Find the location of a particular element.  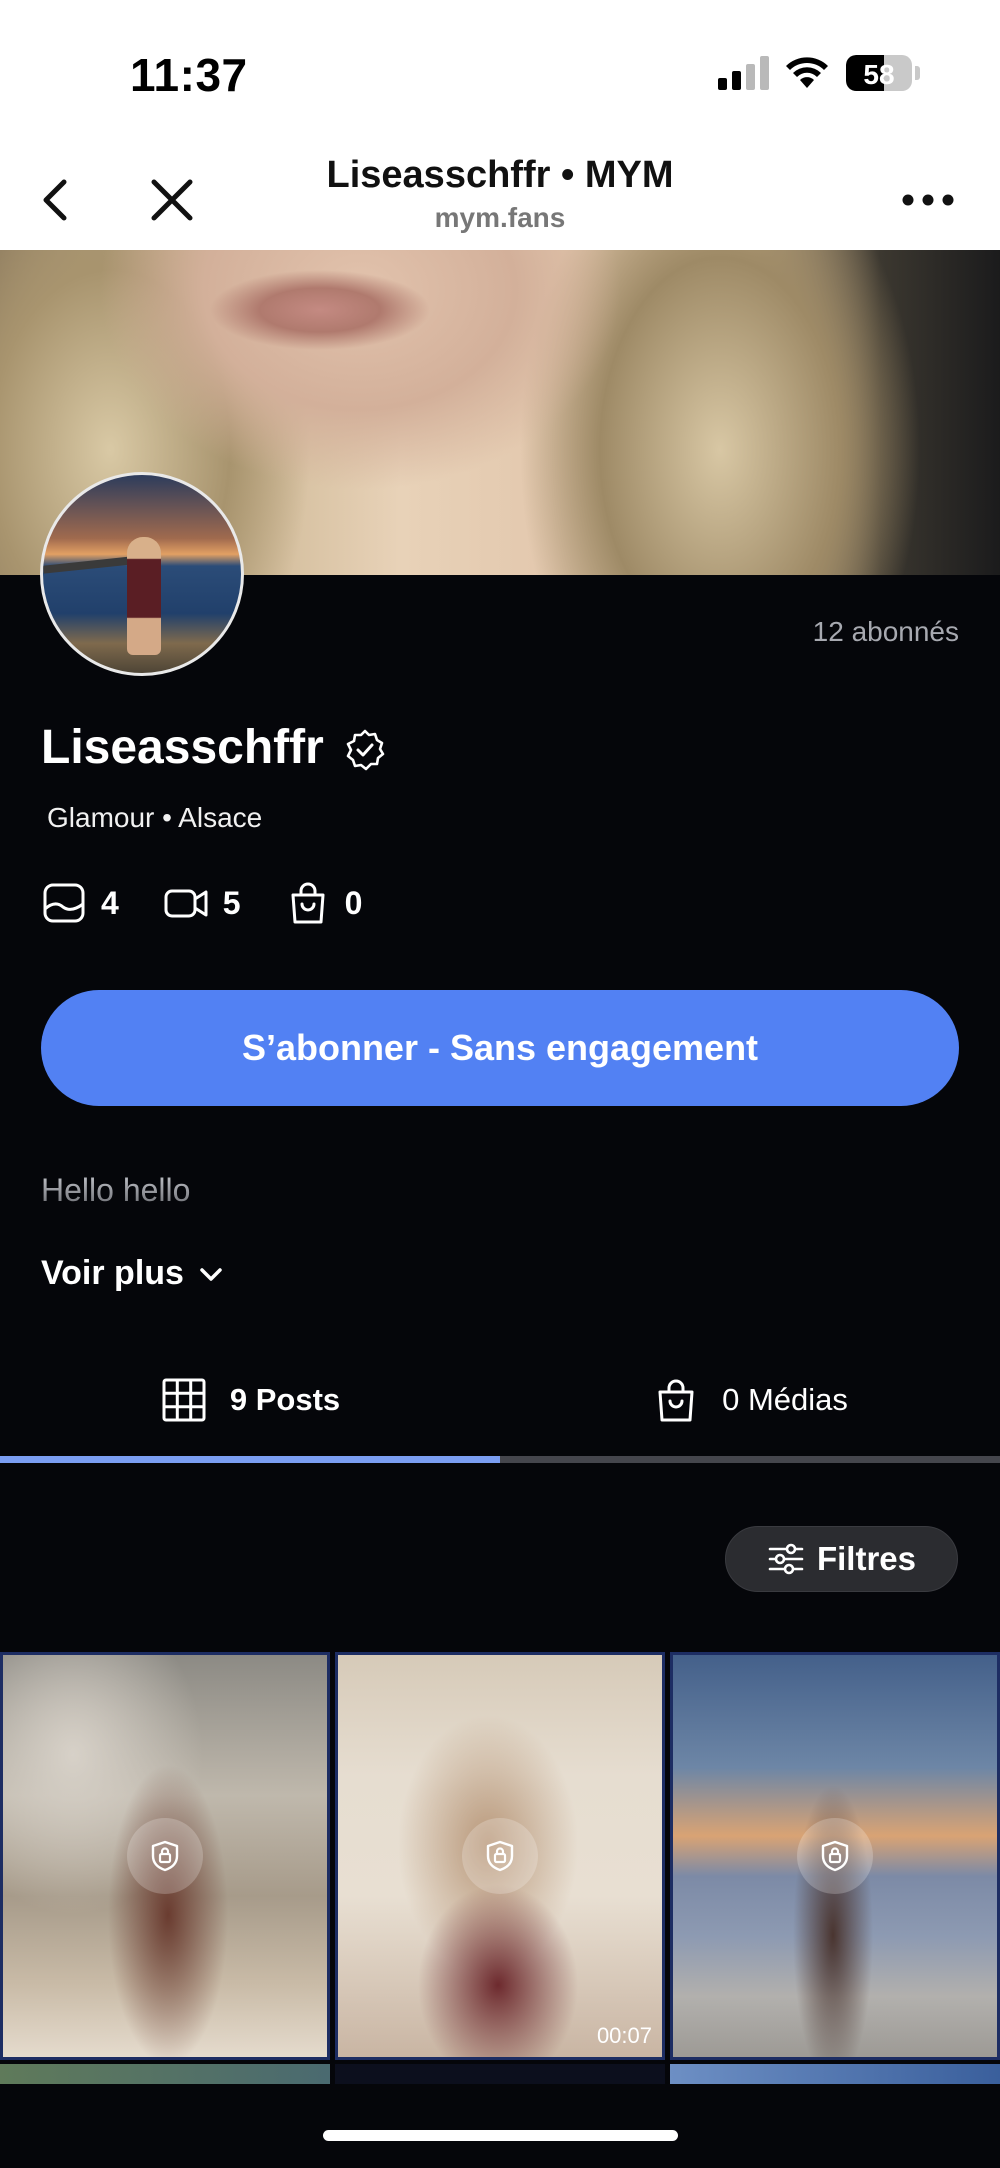

tab-media-label: 0 Médias is located at coordinates (785, 1399).